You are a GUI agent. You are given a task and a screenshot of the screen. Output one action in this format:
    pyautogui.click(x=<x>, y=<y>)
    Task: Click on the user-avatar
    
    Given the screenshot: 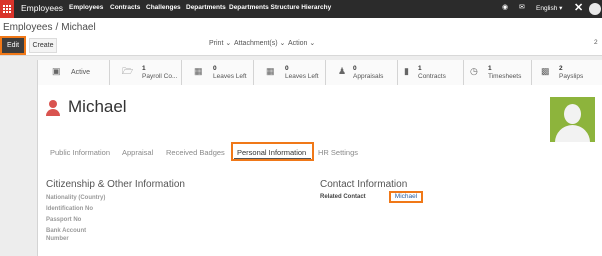 What is the action you would take?
    pyautogui.click(x=595, y=9)
    